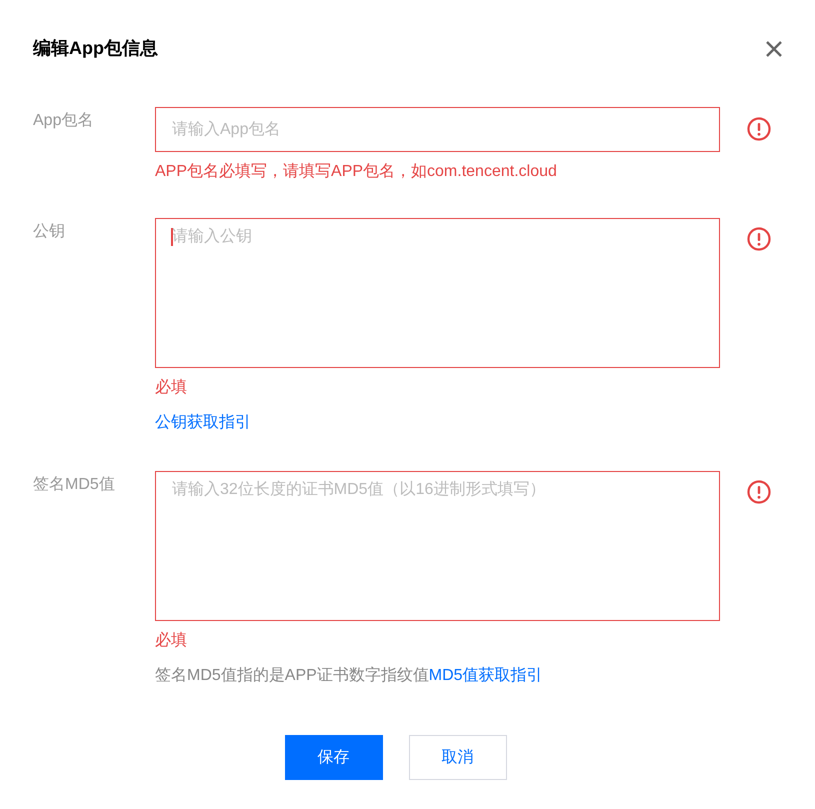  Describe the element at coordinates (95, 48) in the screenshot. I see `dialog-title: 编辑App包信息` at that location.